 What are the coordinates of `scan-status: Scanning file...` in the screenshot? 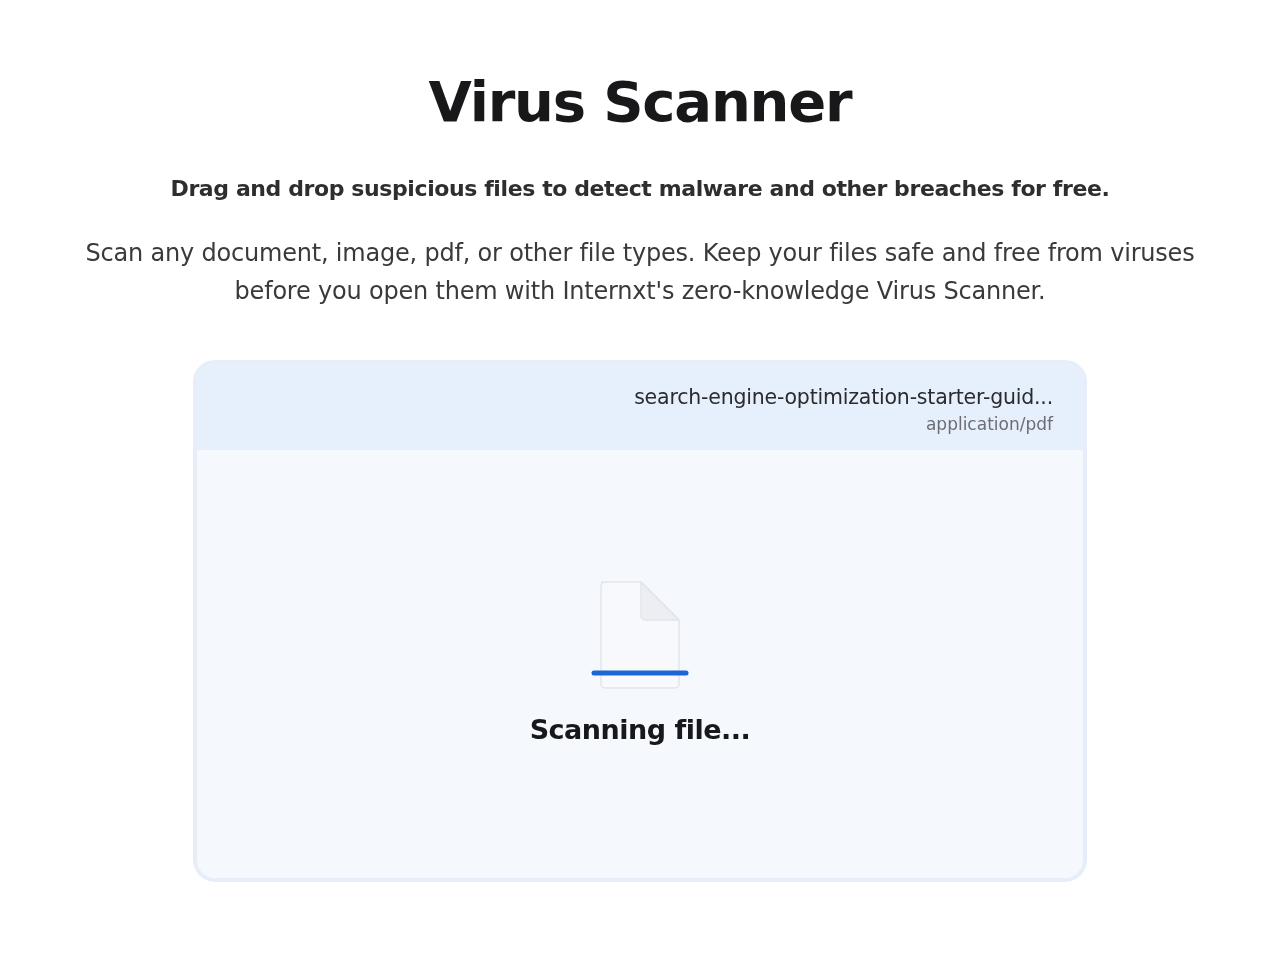 It's located at (640, 730).